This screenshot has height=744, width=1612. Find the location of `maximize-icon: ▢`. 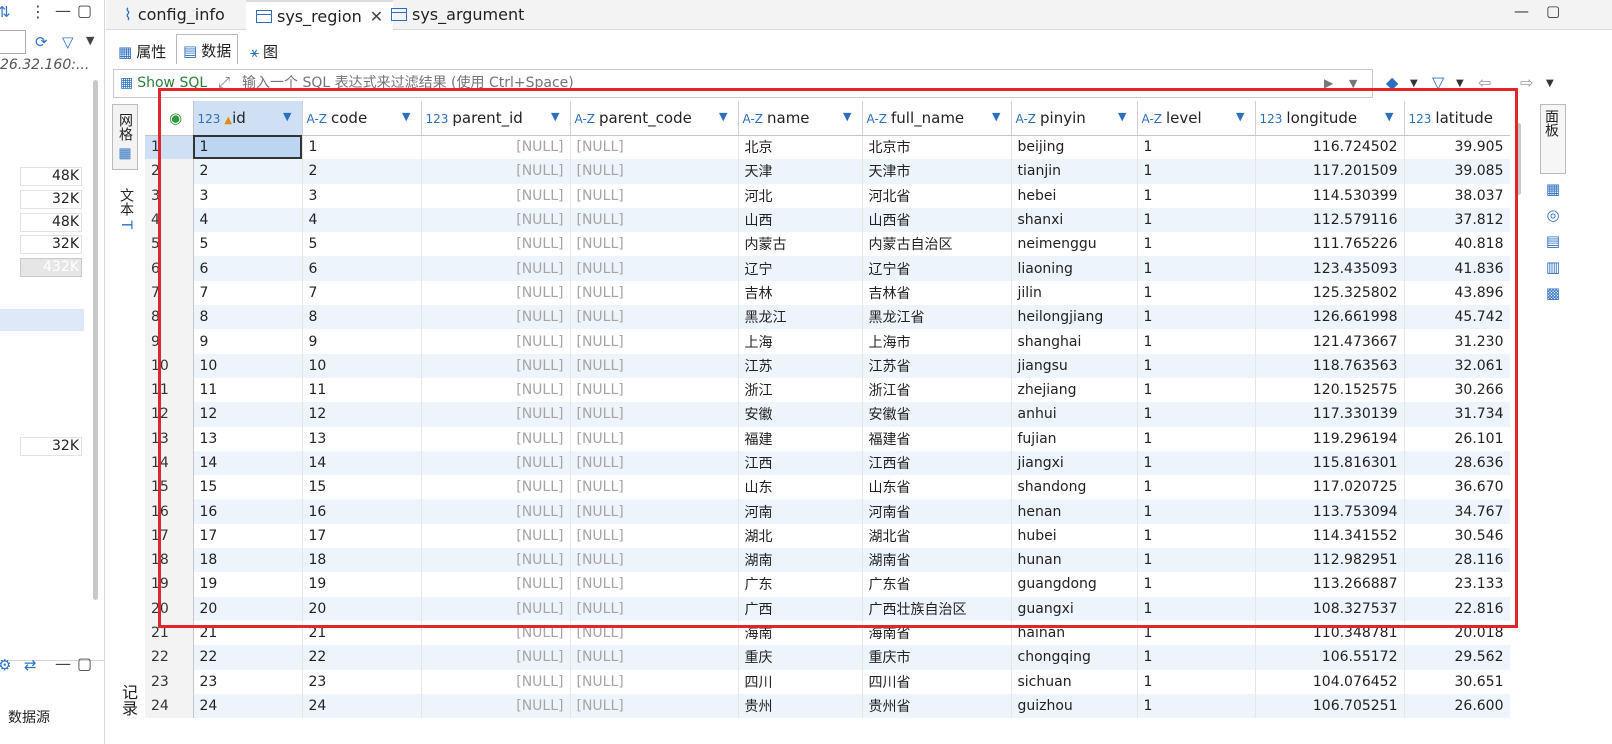

maximize-icon: ▢ is located at coordinates (84, 10).